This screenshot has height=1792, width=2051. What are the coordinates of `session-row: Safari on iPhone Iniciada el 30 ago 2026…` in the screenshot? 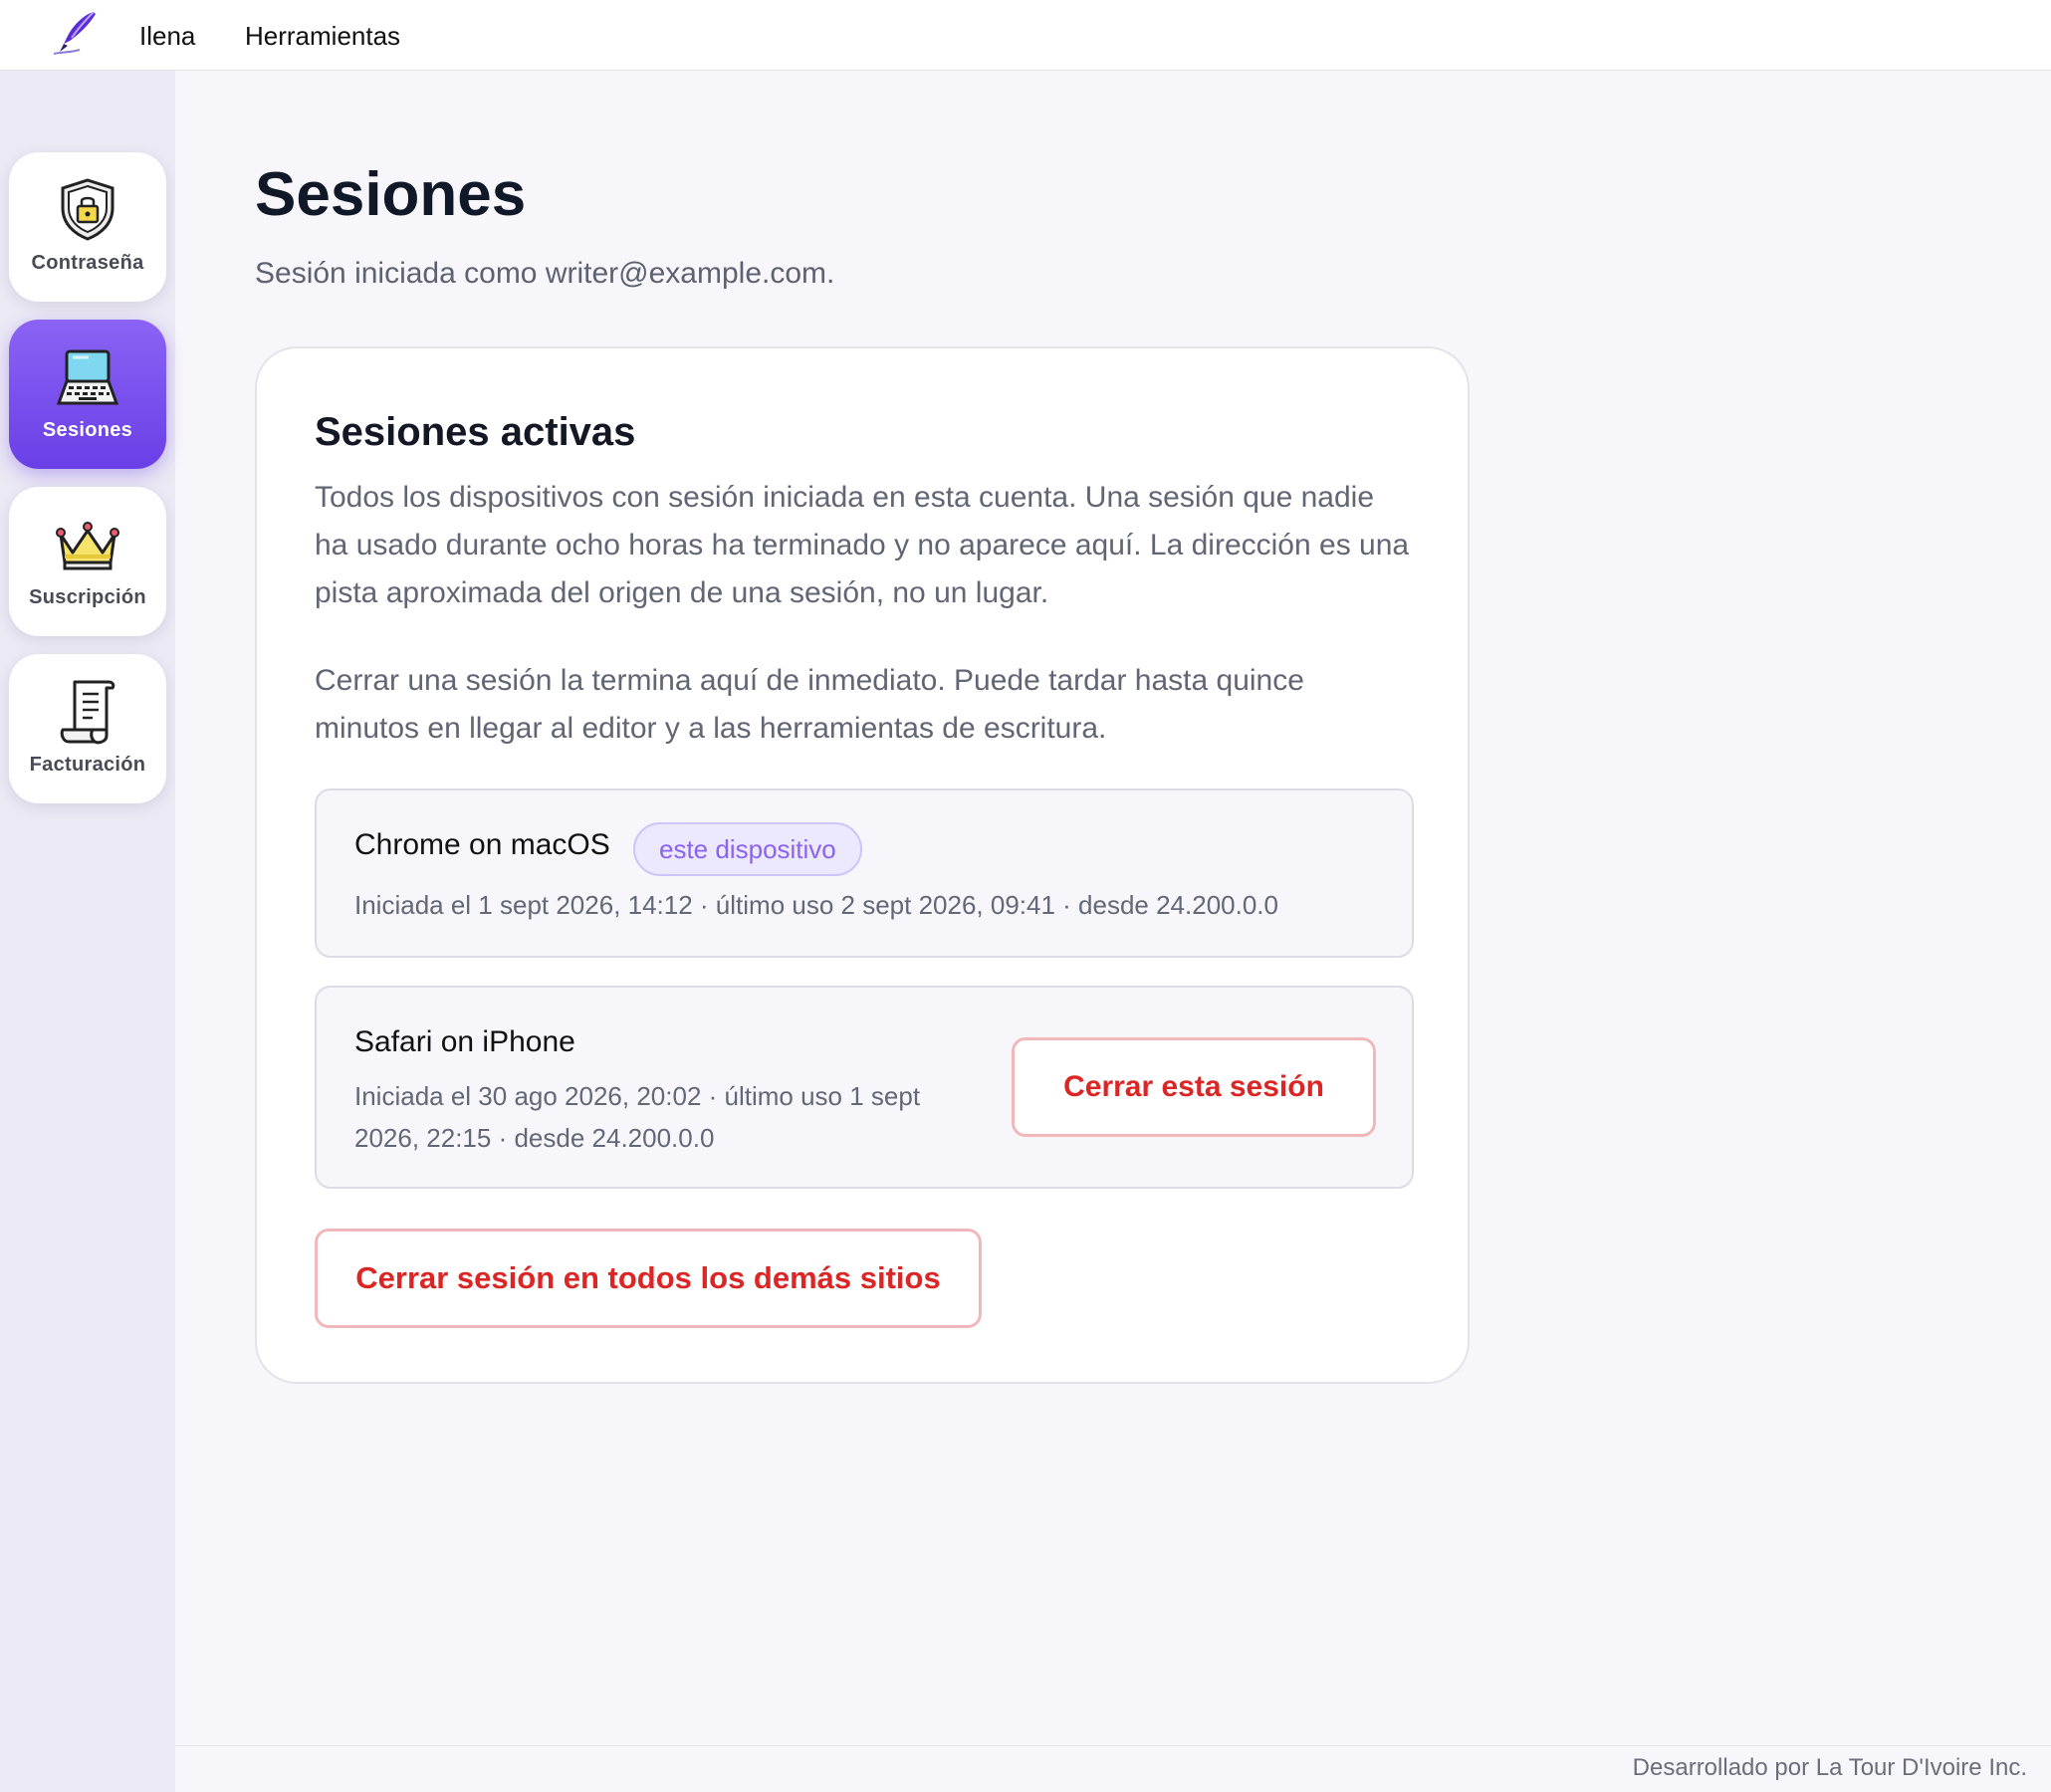 It's located at (864, 1087).